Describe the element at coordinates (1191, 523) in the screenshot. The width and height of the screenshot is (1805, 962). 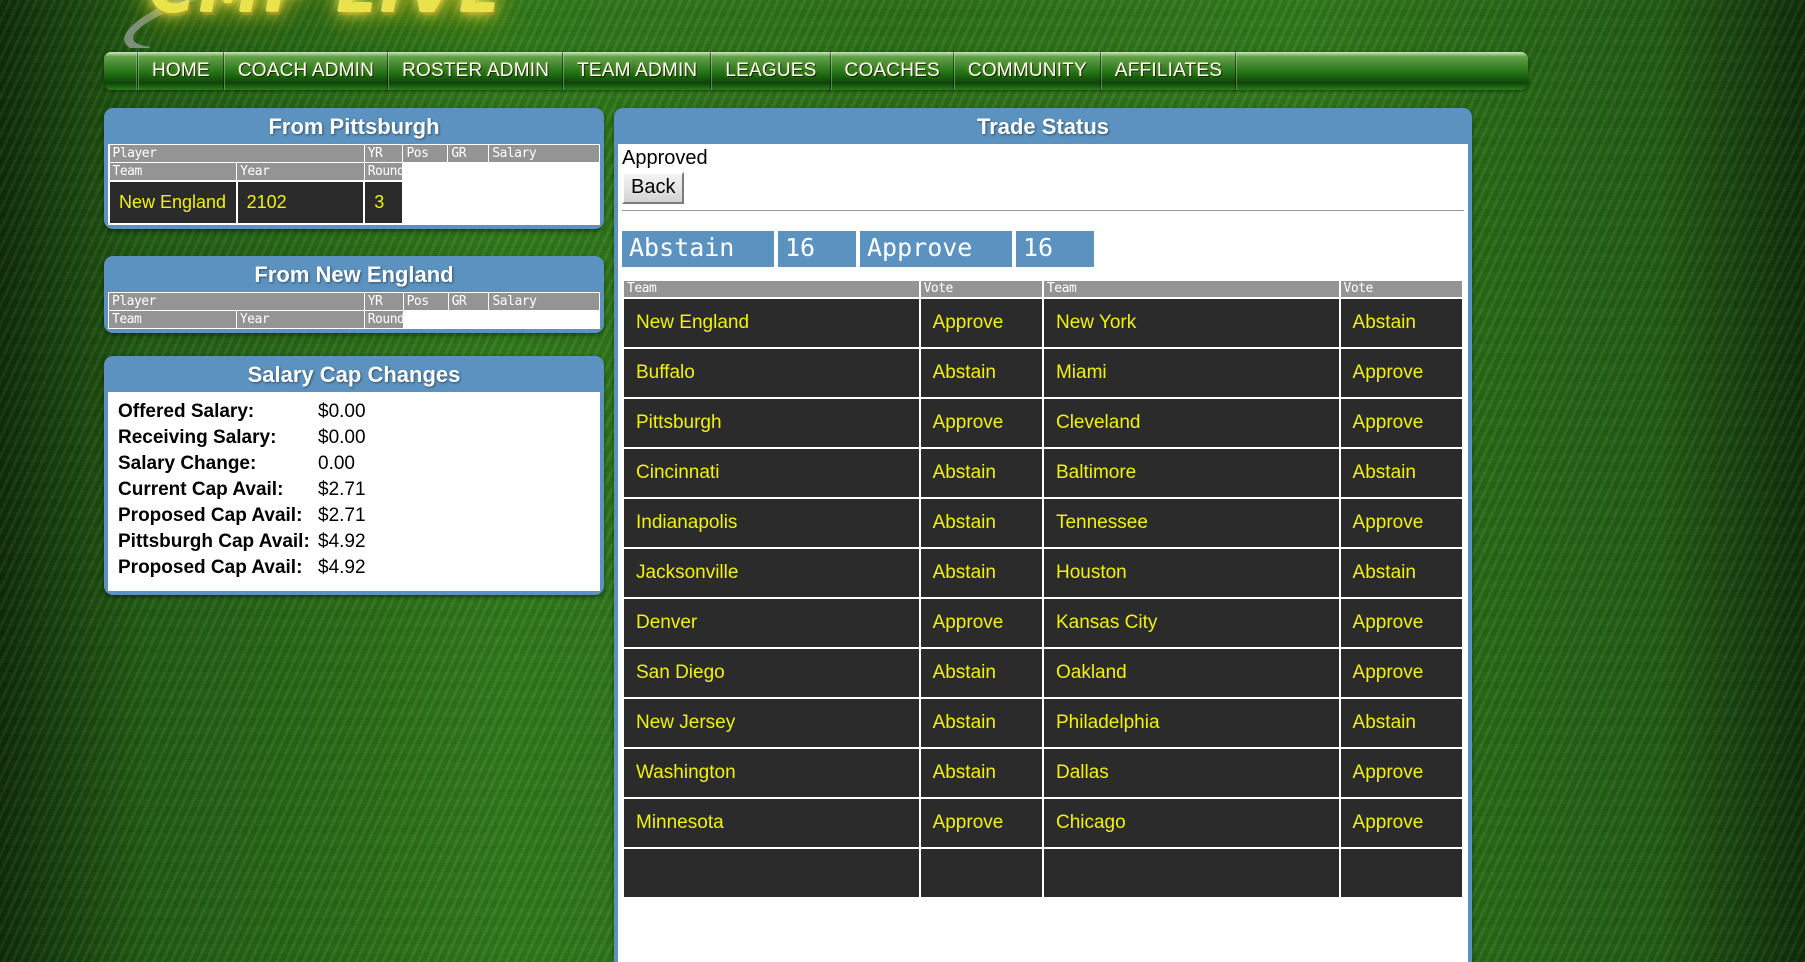
I see `cell-team: Tennessee` at that location.